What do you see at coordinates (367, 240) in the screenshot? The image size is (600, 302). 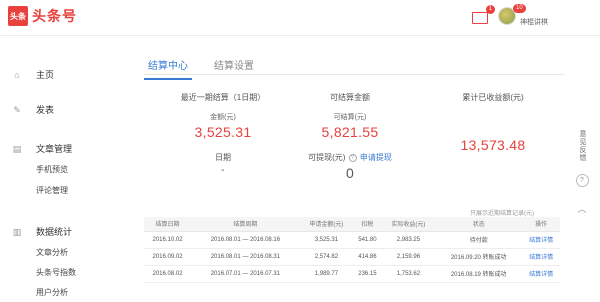 I see `table-cell: 541.80` at bounding box center [367, 240].